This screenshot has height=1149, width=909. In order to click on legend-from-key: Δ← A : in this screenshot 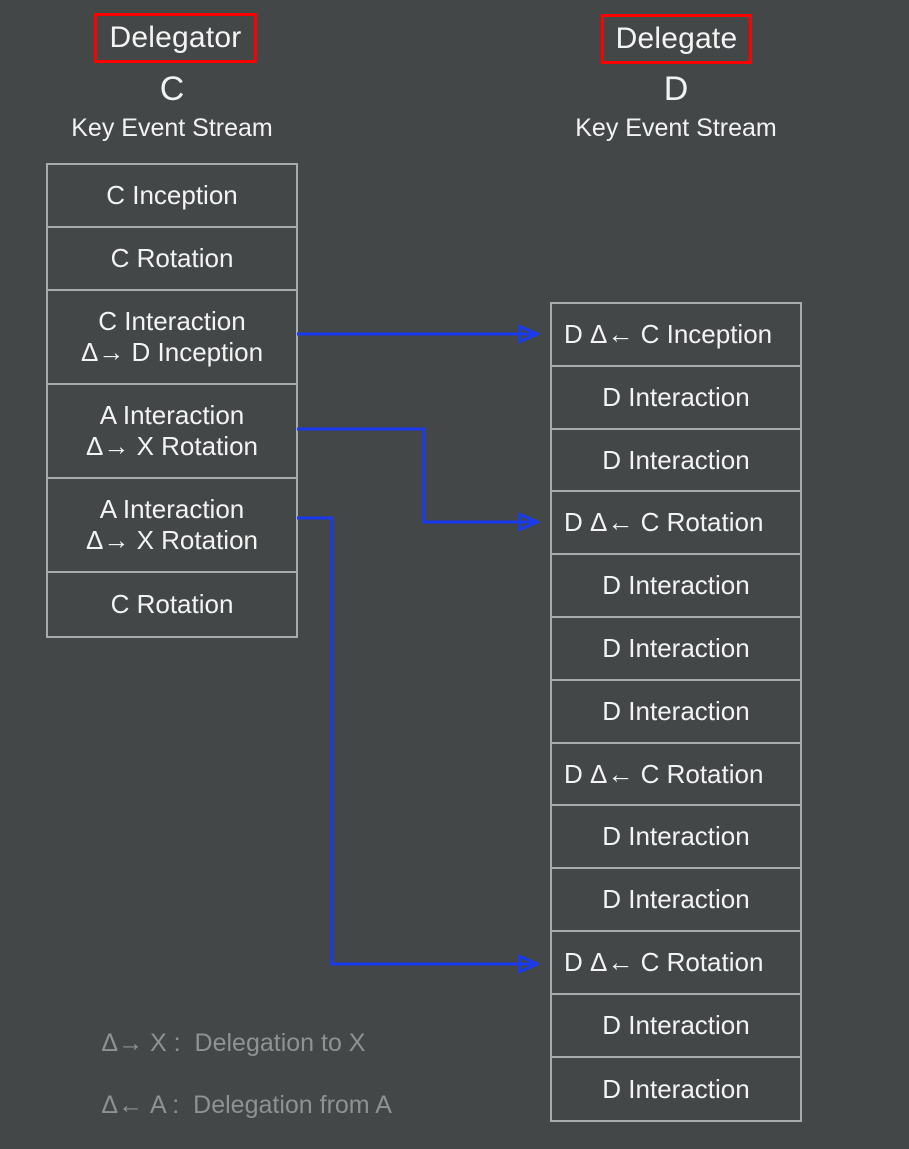, I will do `click(140, 1105)`.